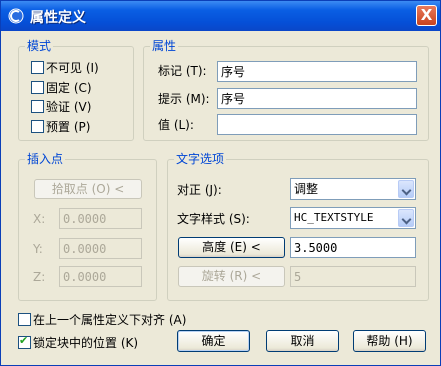  I want to click on mode-legend: 模式, so click(39, 46).